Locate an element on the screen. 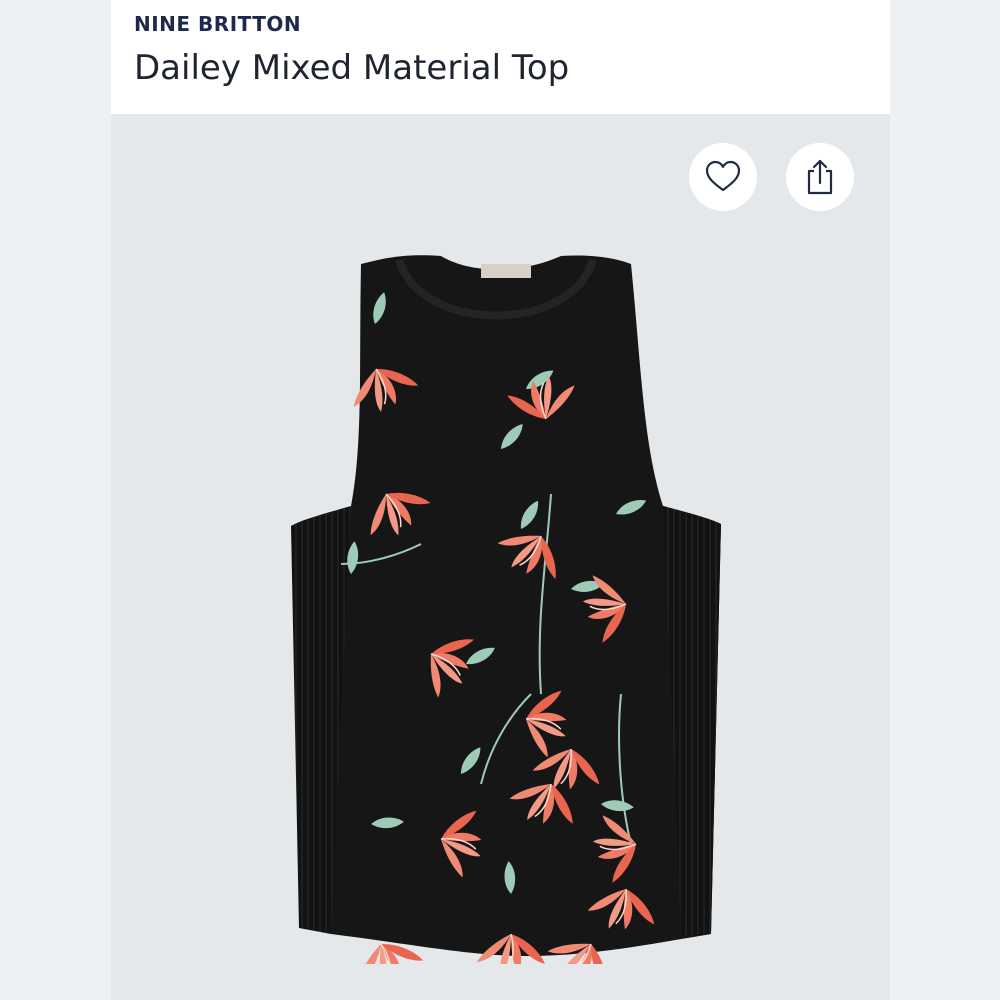  share-button is located at coordinates (820, 177).